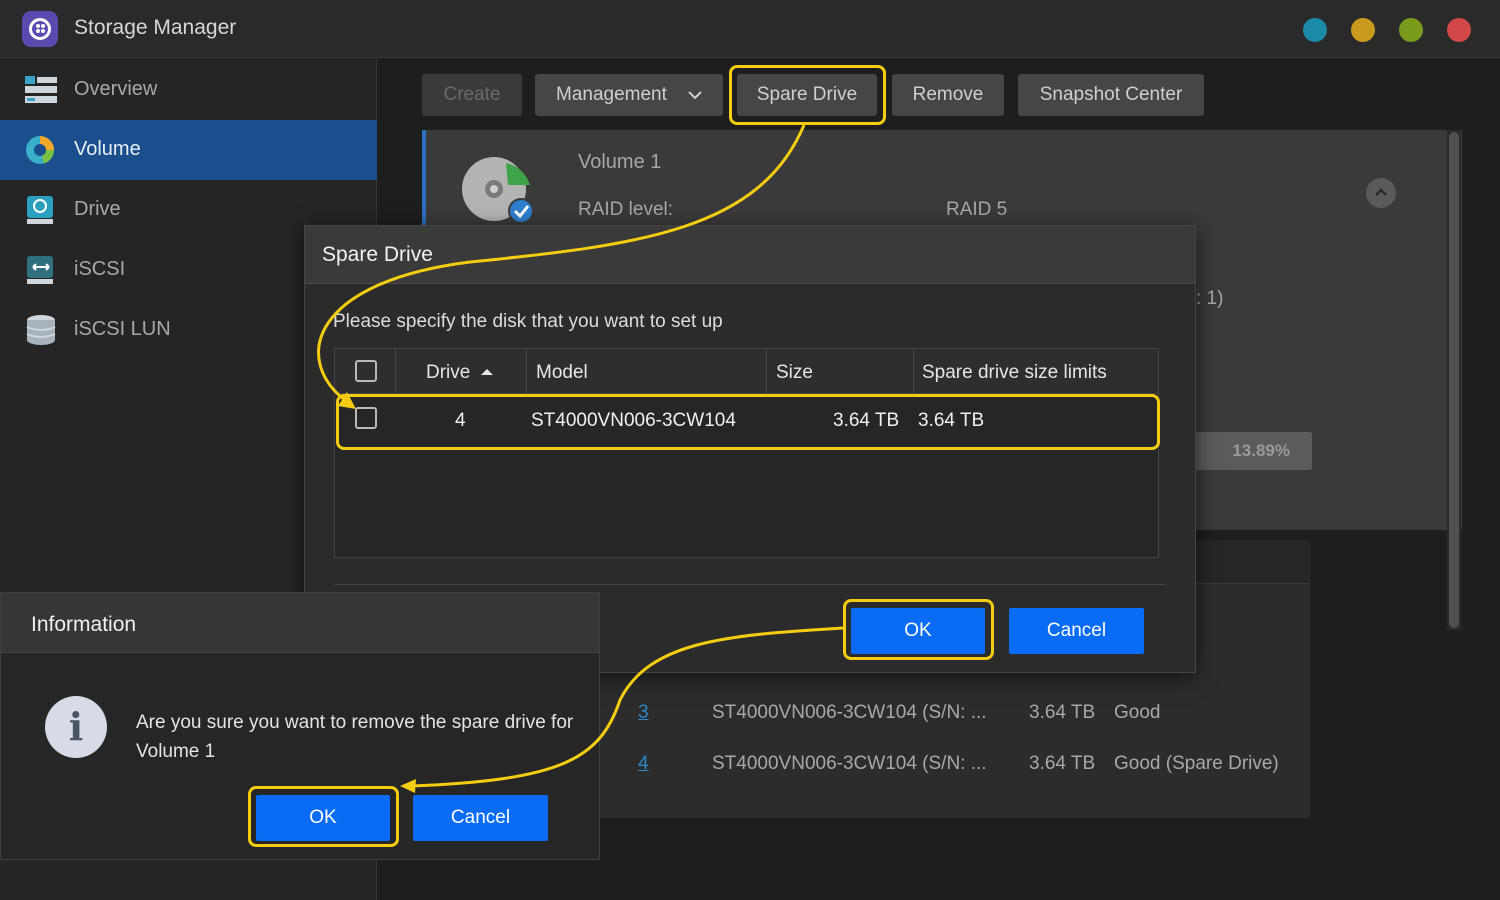 This screenshot has width=1500, height=900. What do you see at coordinates (347, 400) in the screenshot?
I see `arrowhead-row` at bounding box center [347, 400].